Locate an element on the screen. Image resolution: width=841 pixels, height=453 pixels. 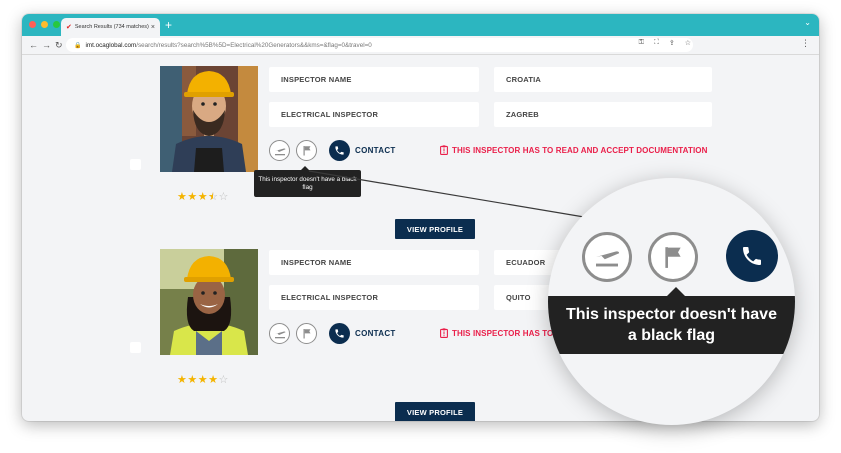
reload-icon: ↻ is located at coordinates (59, 45).